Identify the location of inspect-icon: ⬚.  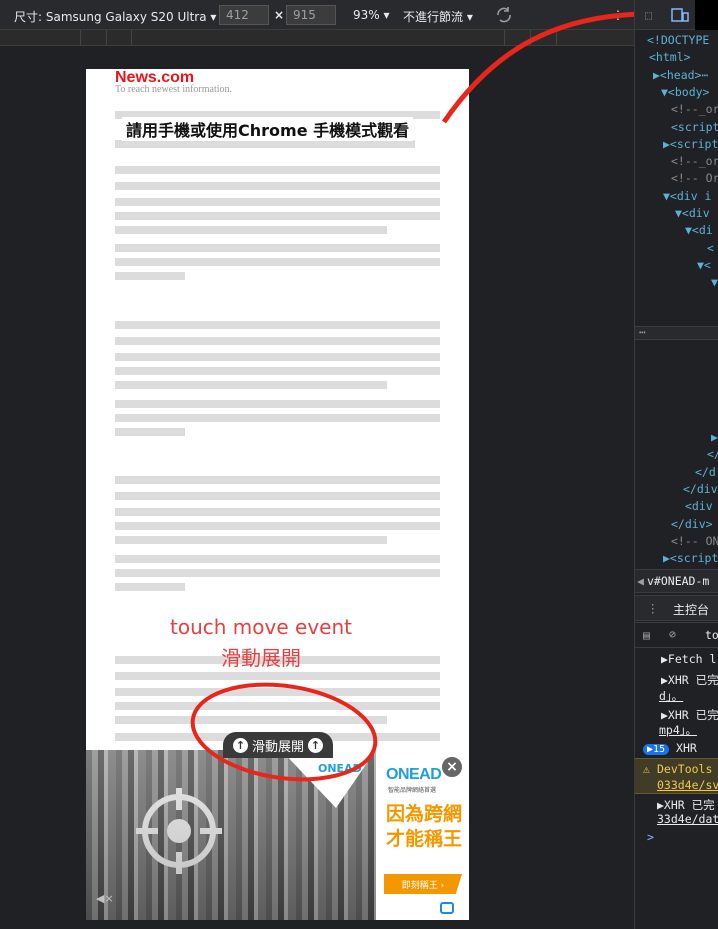
(648, 15).